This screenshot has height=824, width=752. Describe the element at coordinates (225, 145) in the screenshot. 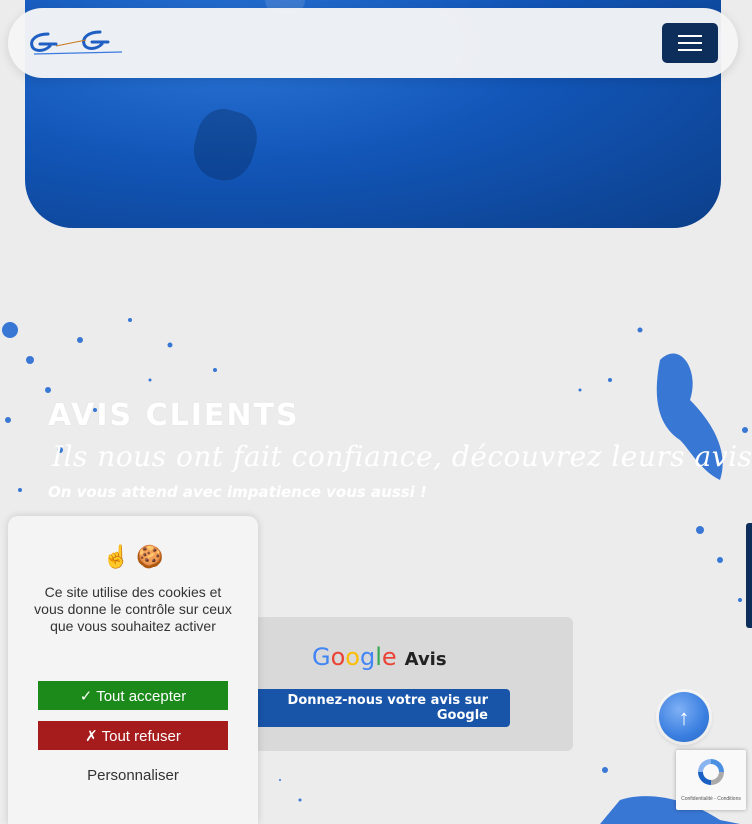

I see `hero-decoration` at that location.